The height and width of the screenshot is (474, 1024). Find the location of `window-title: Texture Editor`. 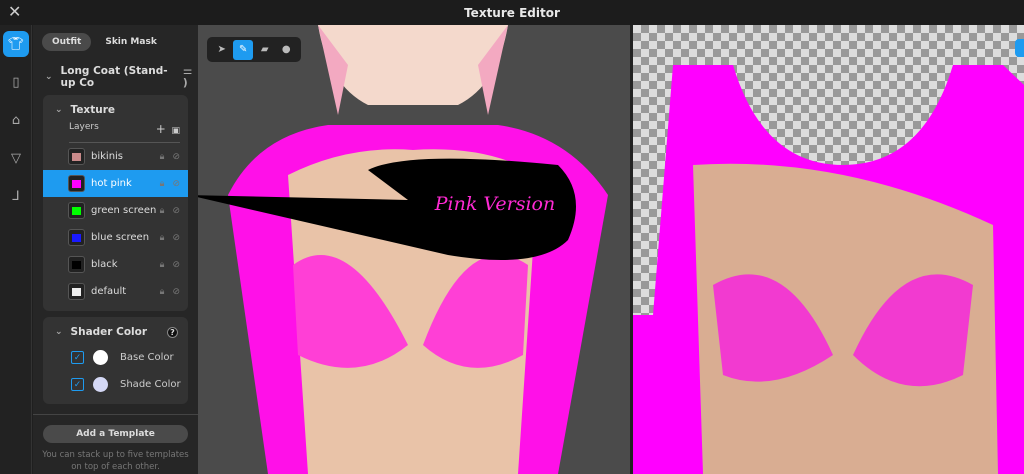

window-title: Texture Editor is located at coordinates (512, 12).